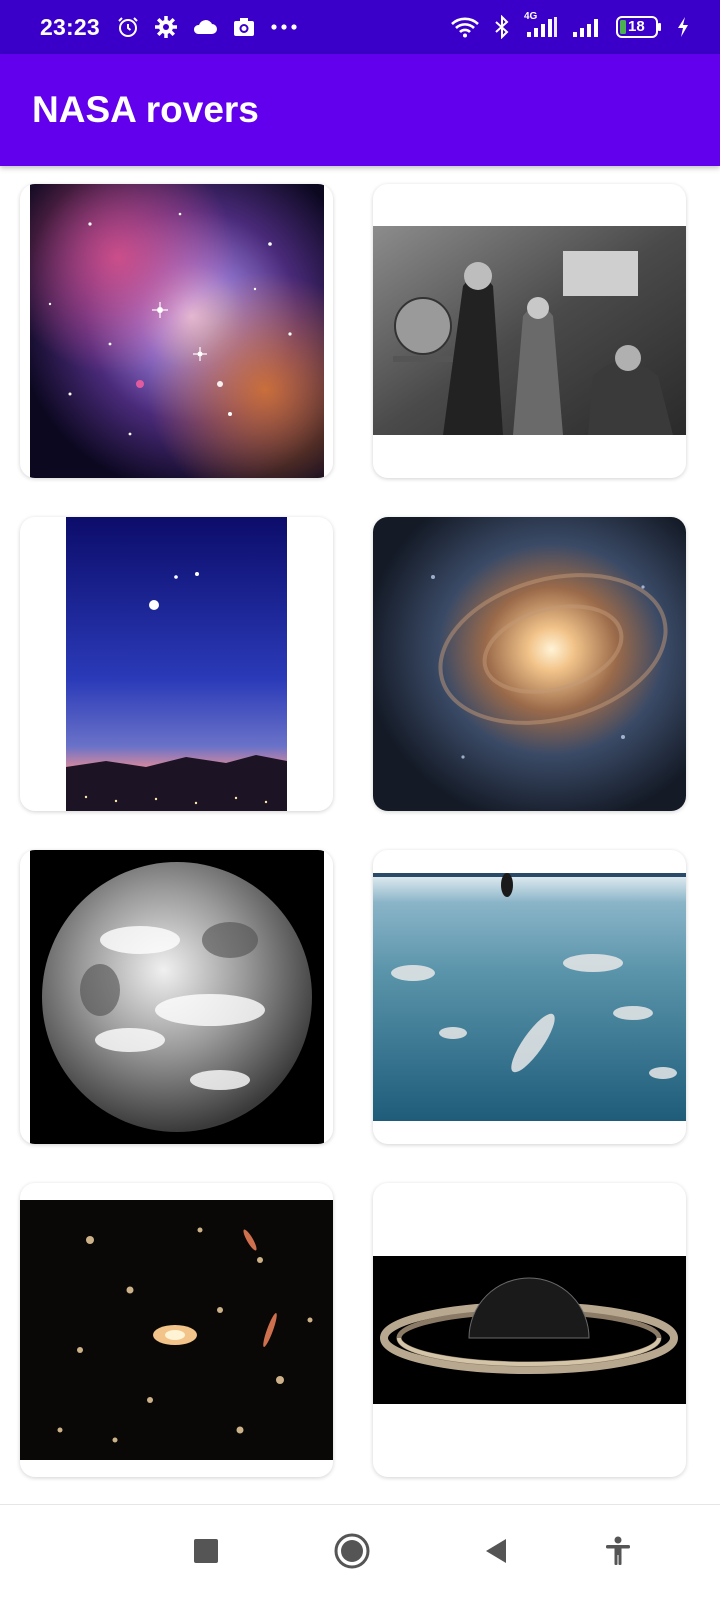 The height and width of the screenshot is (1601, 720). Describe the element at coordinates (502, 27) in the screenshot. I see `bluetooth-icon` at that location.